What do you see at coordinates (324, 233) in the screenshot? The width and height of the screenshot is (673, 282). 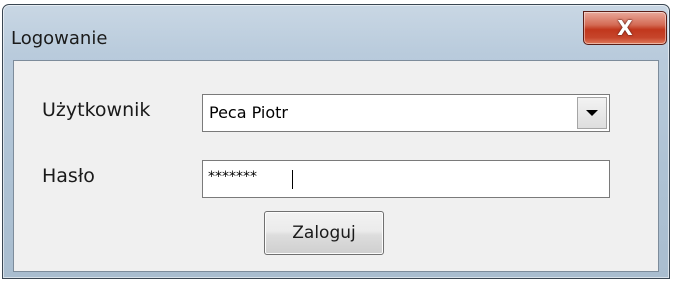 I see `login-button: Zaloguj` at bounding box center [324, 233].